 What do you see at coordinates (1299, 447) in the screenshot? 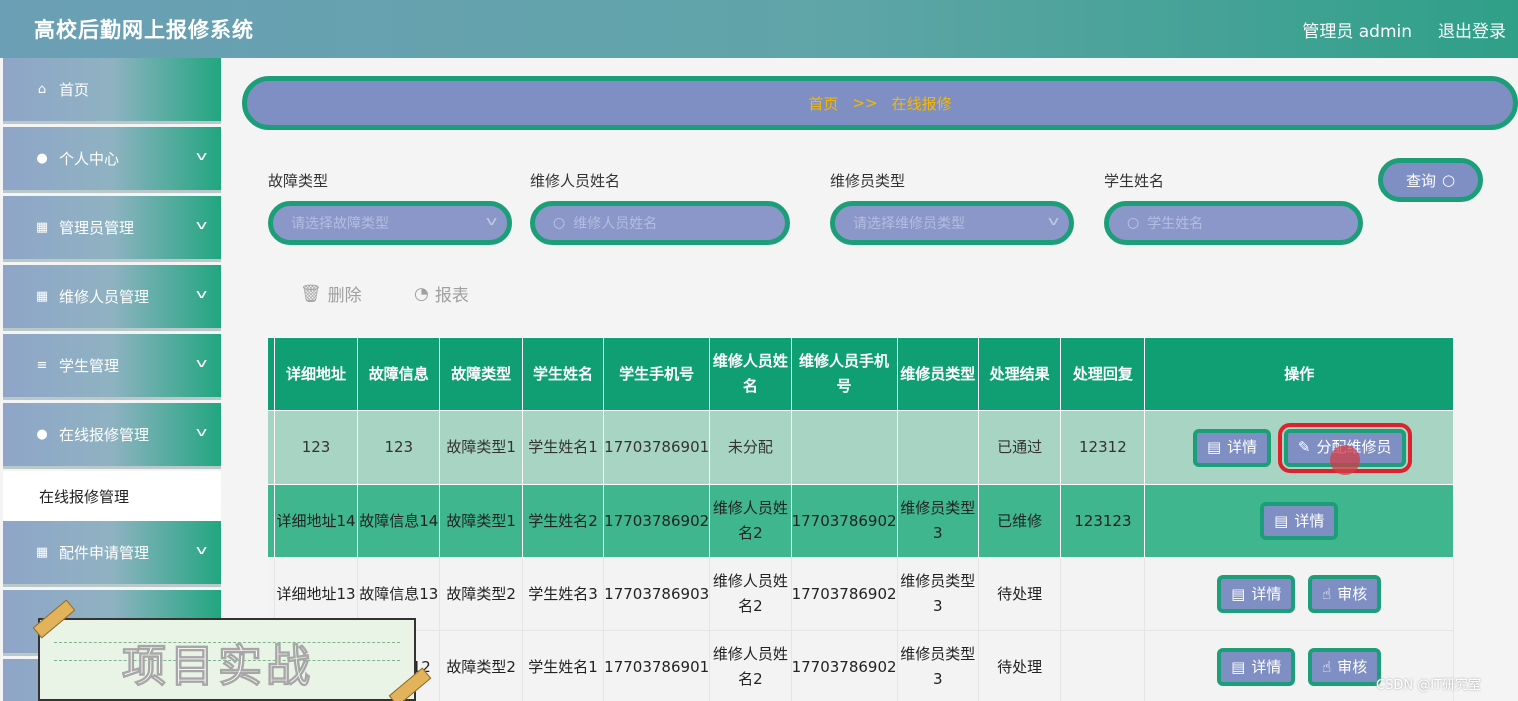
I see `ops-cell: ▤详情 ✎分配维修员` at bounding box center [1299, 447].